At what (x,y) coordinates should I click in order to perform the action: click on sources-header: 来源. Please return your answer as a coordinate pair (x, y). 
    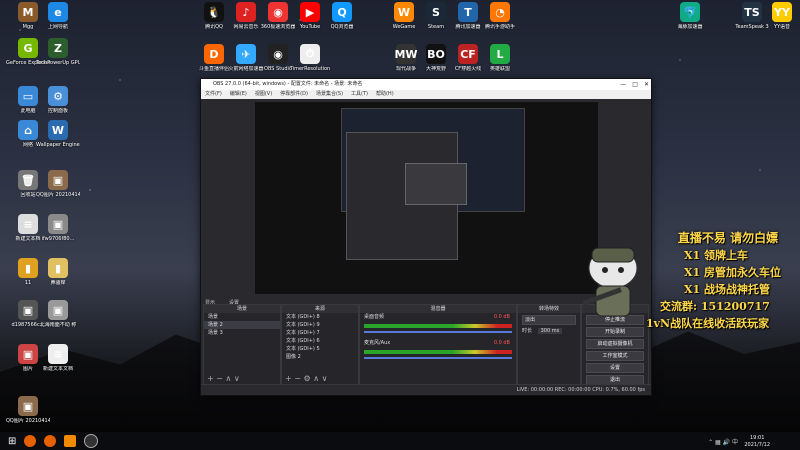
    Looking at the image, I should click on (320, 309).